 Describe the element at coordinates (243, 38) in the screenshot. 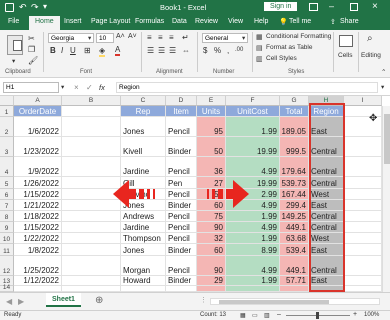

I see `number-format-chevron-down-icon: ▾` at that location.